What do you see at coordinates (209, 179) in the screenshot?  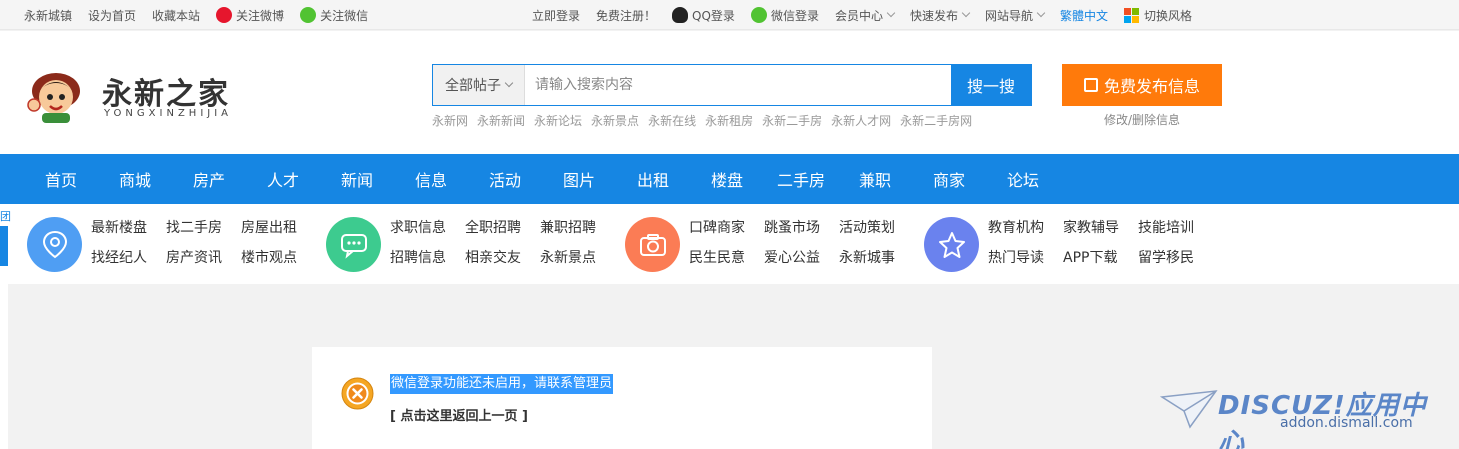 I see `nav-item-property: 房产` at bounding box center [209, 179].